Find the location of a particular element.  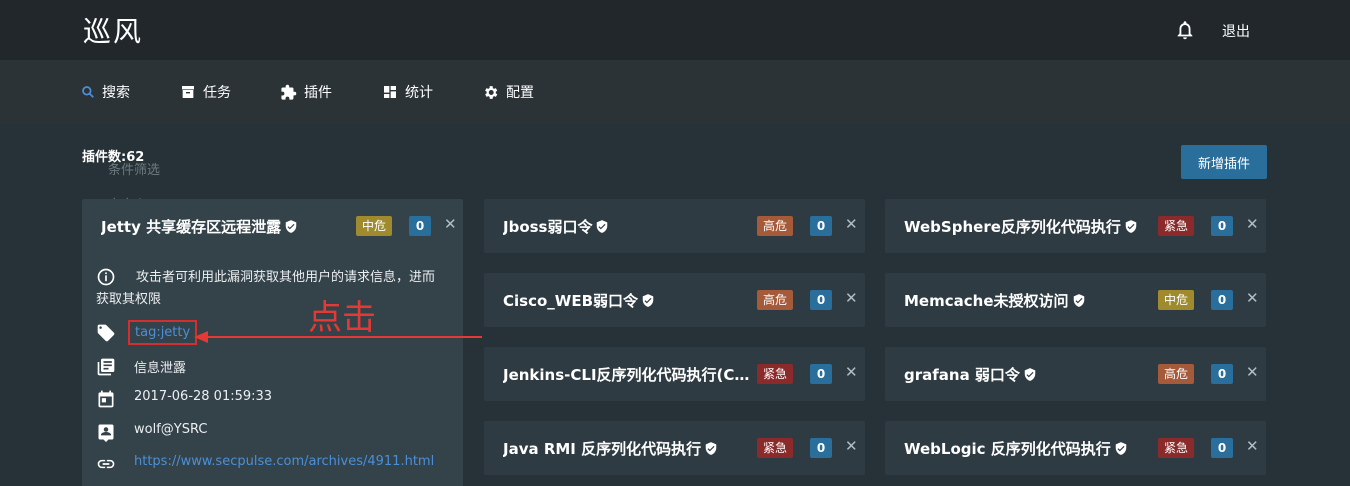

plugin-card: Jenkins-CLI反序列化代码执行(C… 紧急 0 ✕ is located at coordinates (674, 374).